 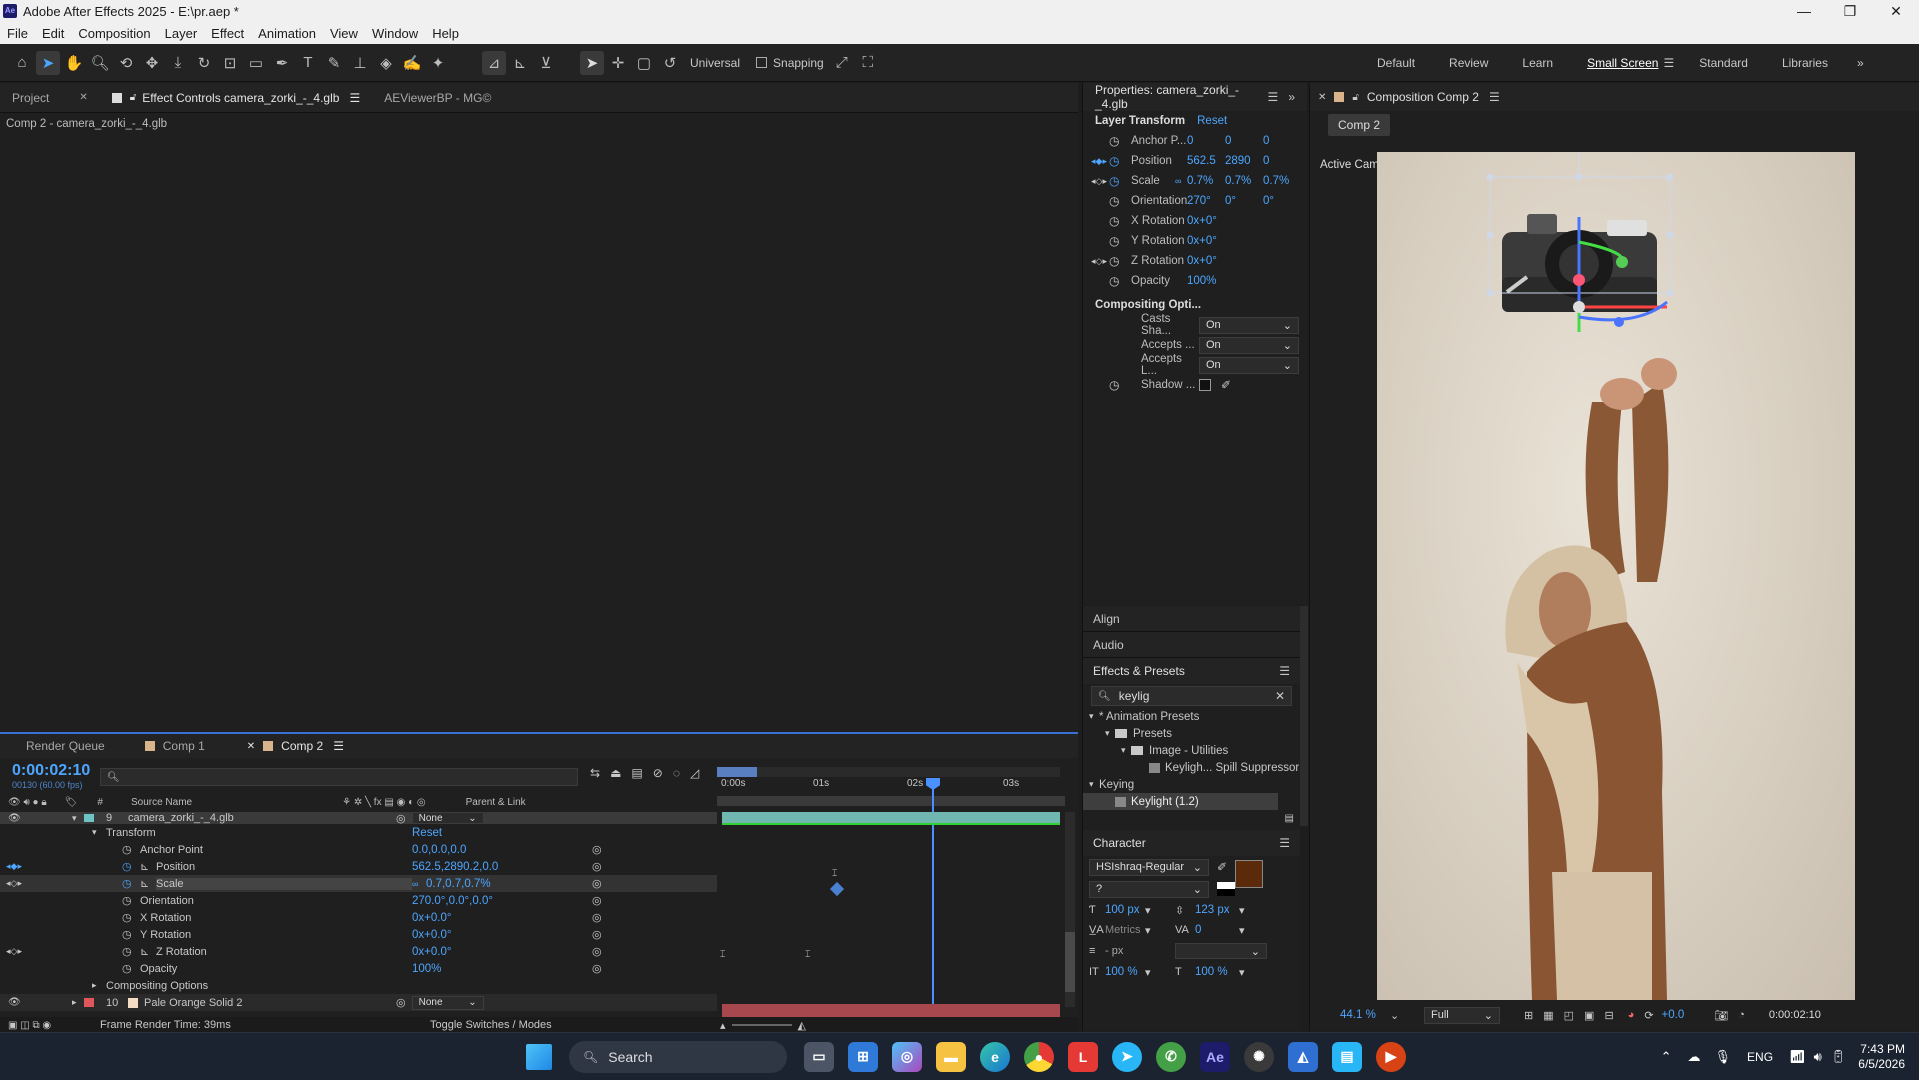 What do you see at coordinates (308, 63) in the screenshot?
I see `type-tool-icon: T` at bounding box center [308, 63].